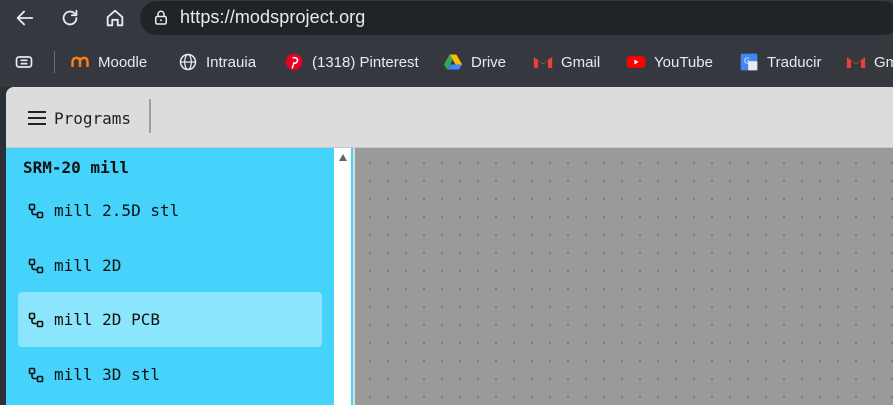  I want to click on reload-button, so click(70, 18).